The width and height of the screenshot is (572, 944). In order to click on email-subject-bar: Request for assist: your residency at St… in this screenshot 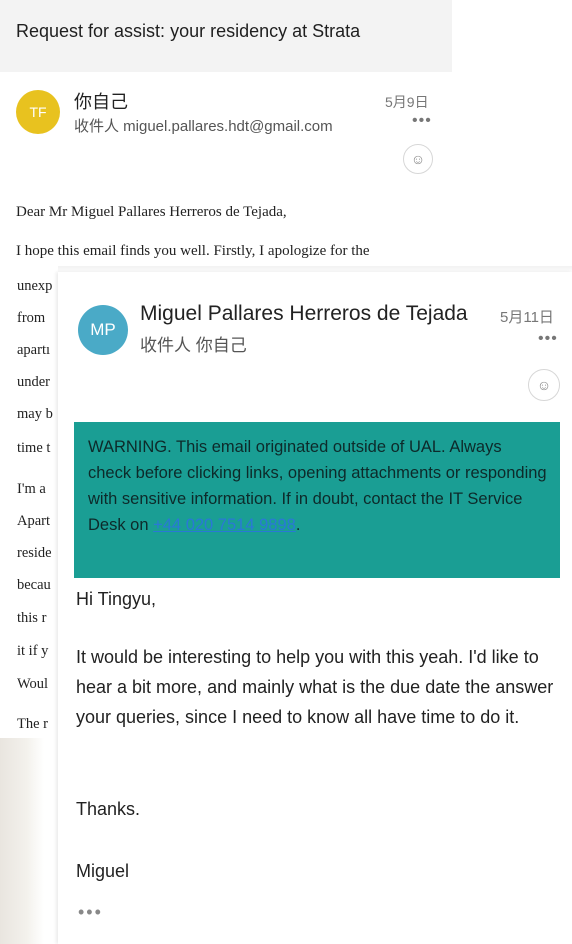, I will do `click(226, 36)`.